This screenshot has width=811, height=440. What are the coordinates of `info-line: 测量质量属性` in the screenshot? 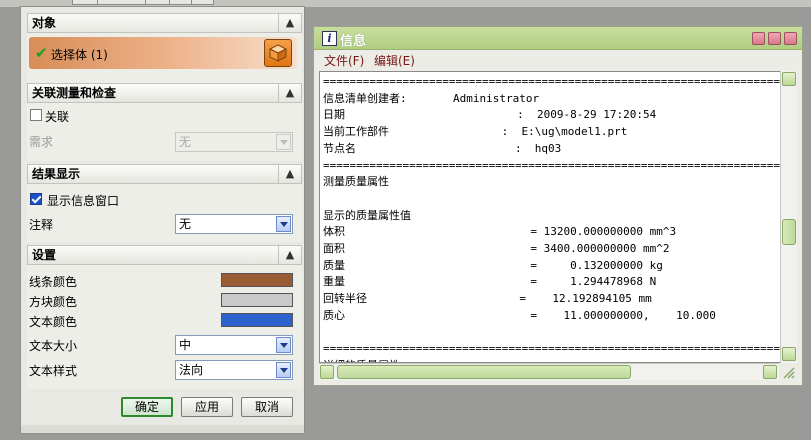 It's located at (356, 182).